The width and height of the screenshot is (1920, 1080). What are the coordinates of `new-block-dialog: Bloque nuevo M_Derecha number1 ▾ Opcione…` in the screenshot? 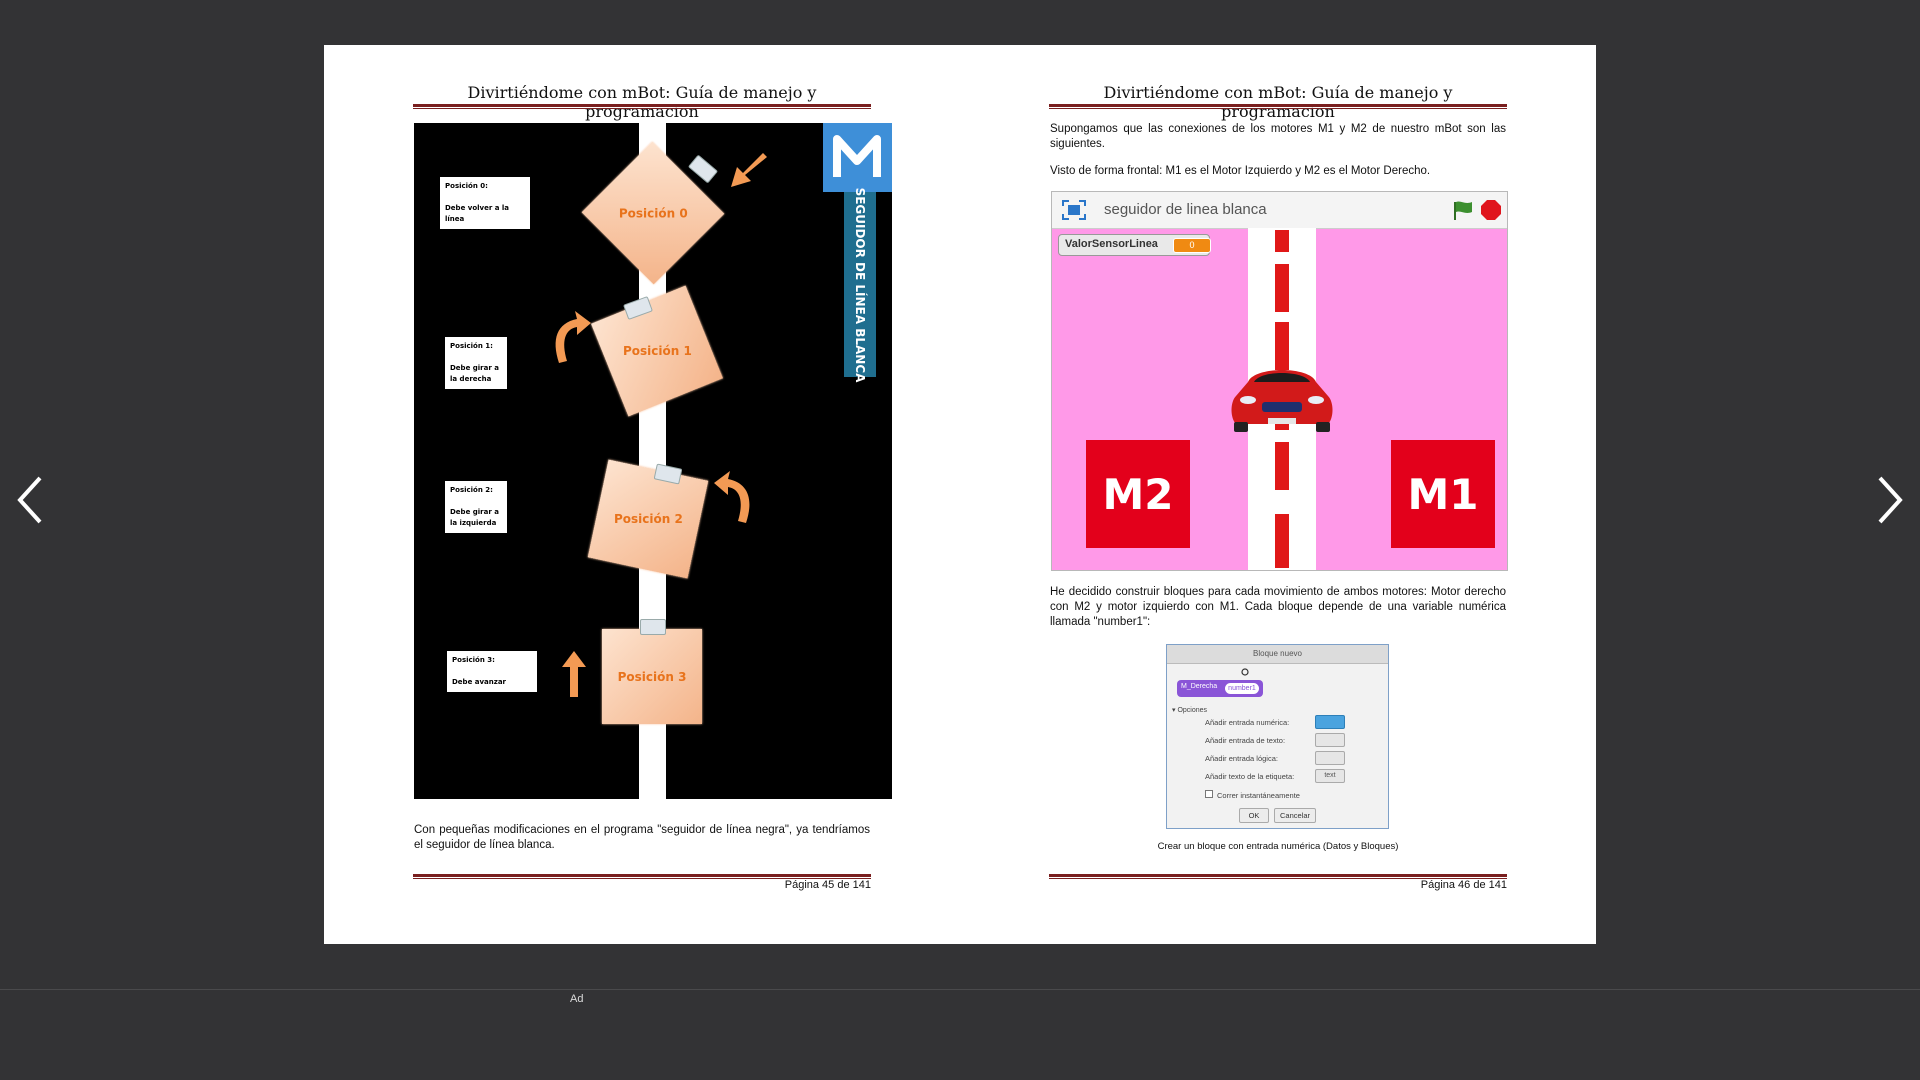 It's located at (1277, 736).